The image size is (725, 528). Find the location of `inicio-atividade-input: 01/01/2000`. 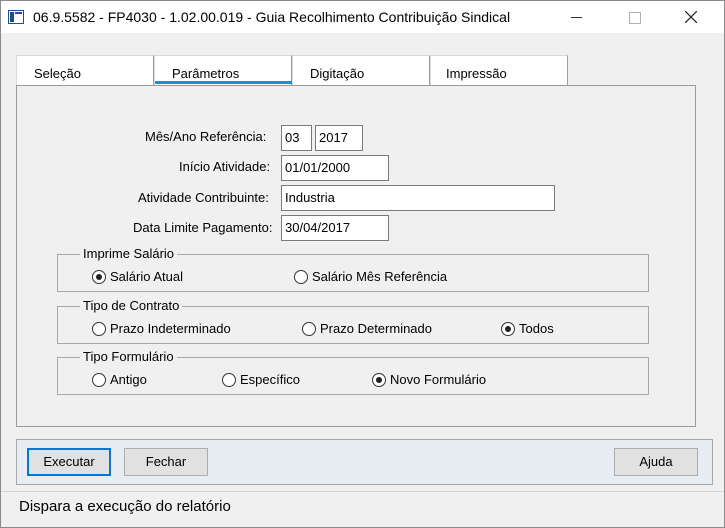

inicio-atividade-input: 01/01/2000 is located at coordinates (335, 168).